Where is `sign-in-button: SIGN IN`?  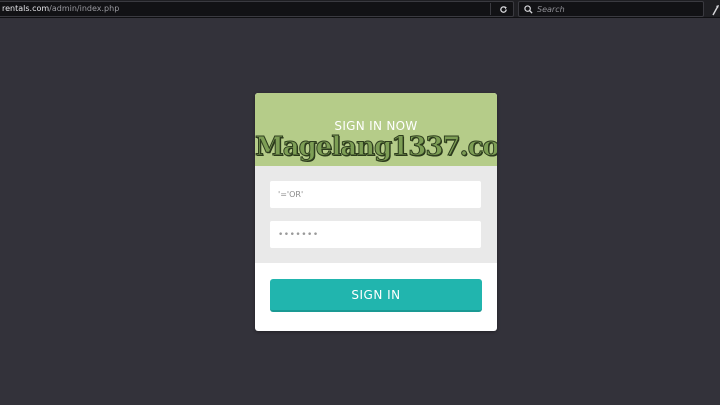
sign-in-button: SIGN IN is located at coordinates (376, 295).